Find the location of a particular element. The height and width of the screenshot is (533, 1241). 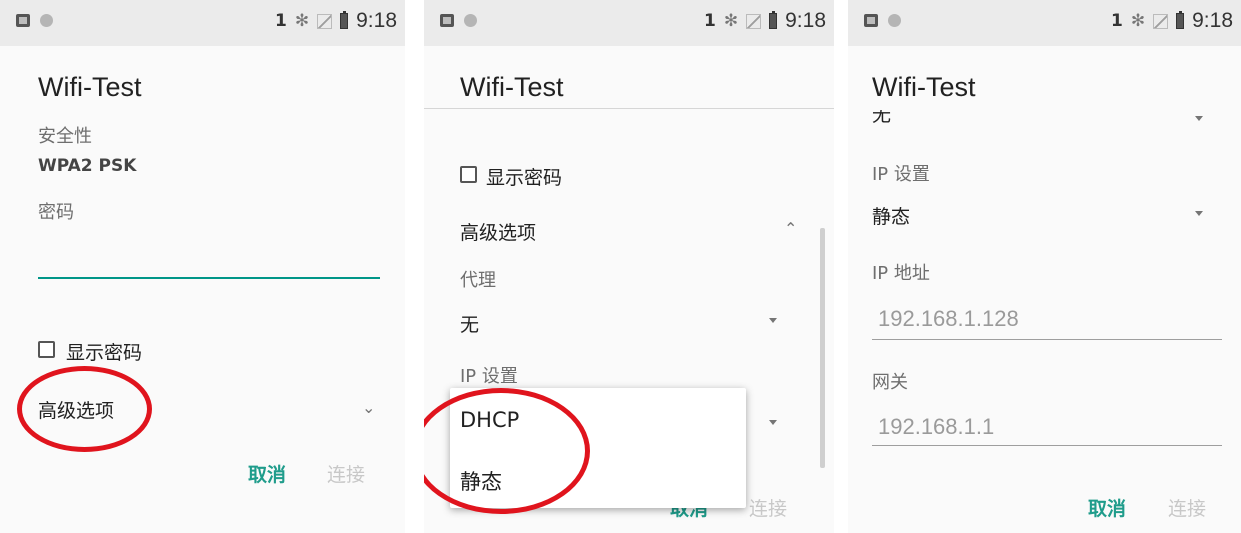

title-divider is located at coordinates (629, 108).